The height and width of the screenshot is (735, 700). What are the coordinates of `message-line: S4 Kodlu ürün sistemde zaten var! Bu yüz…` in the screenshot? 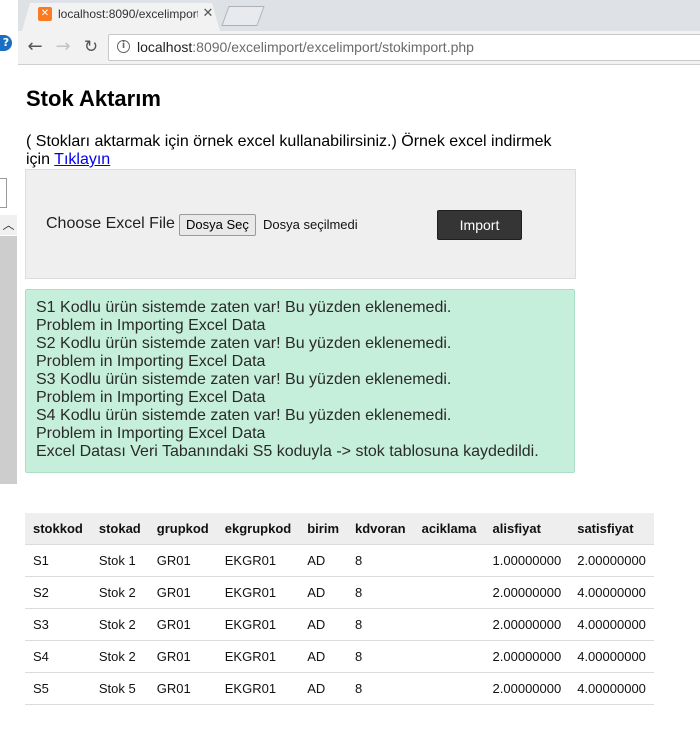 It's located at (244, 415).